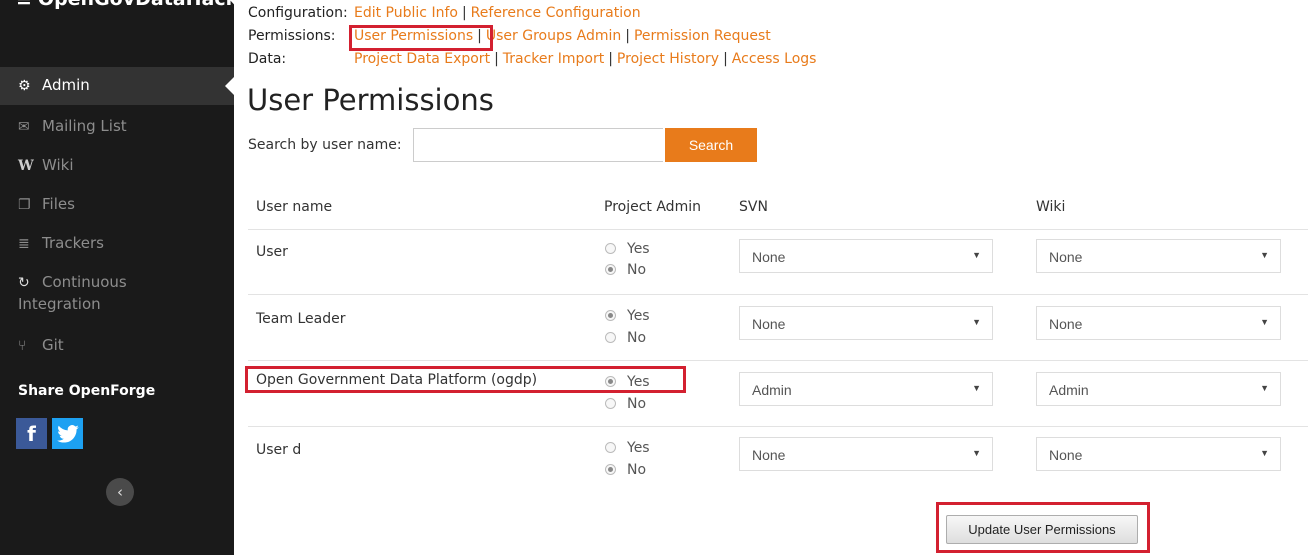 This screenshot has width=1309, height=555. What do you see at coordinates (294, 207) in the screenshot?
I see `column-header-user-name: User name` at bounding box center [294, 207].